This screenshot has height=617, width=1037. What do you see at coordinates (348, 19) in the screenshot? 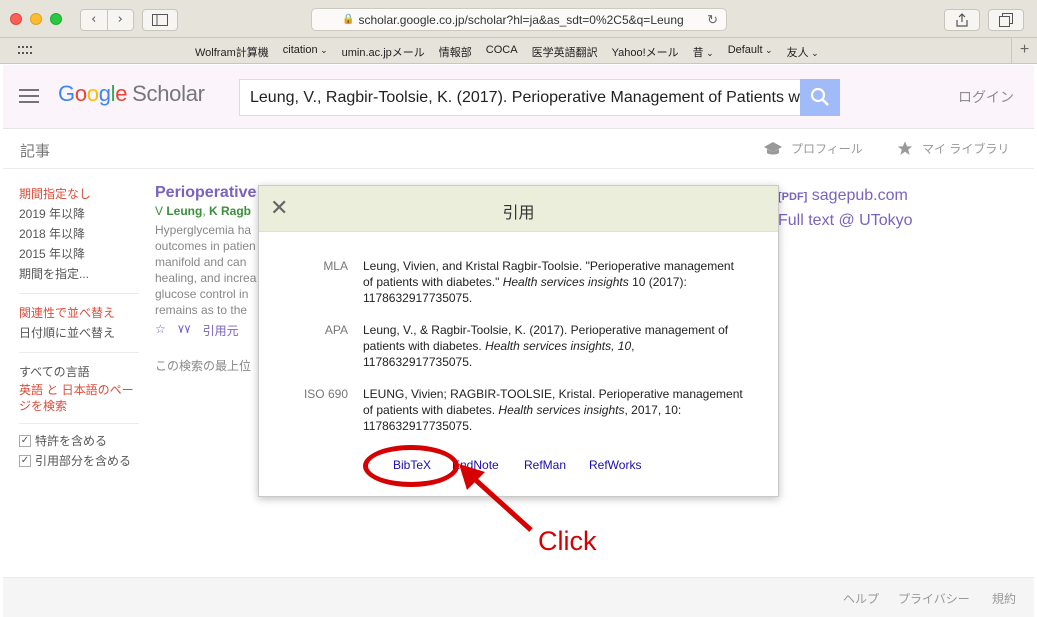
I see `lock-icon: 🔒` at bounding box center [348, 19].